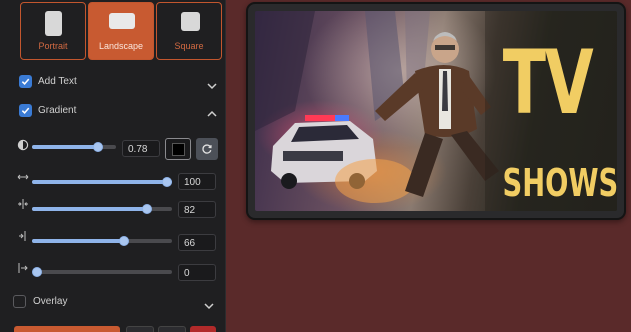 Image resolution: width=631 pixels, height=332 pixels. I want to click on offset-value-input: 66, so click(197, 242).